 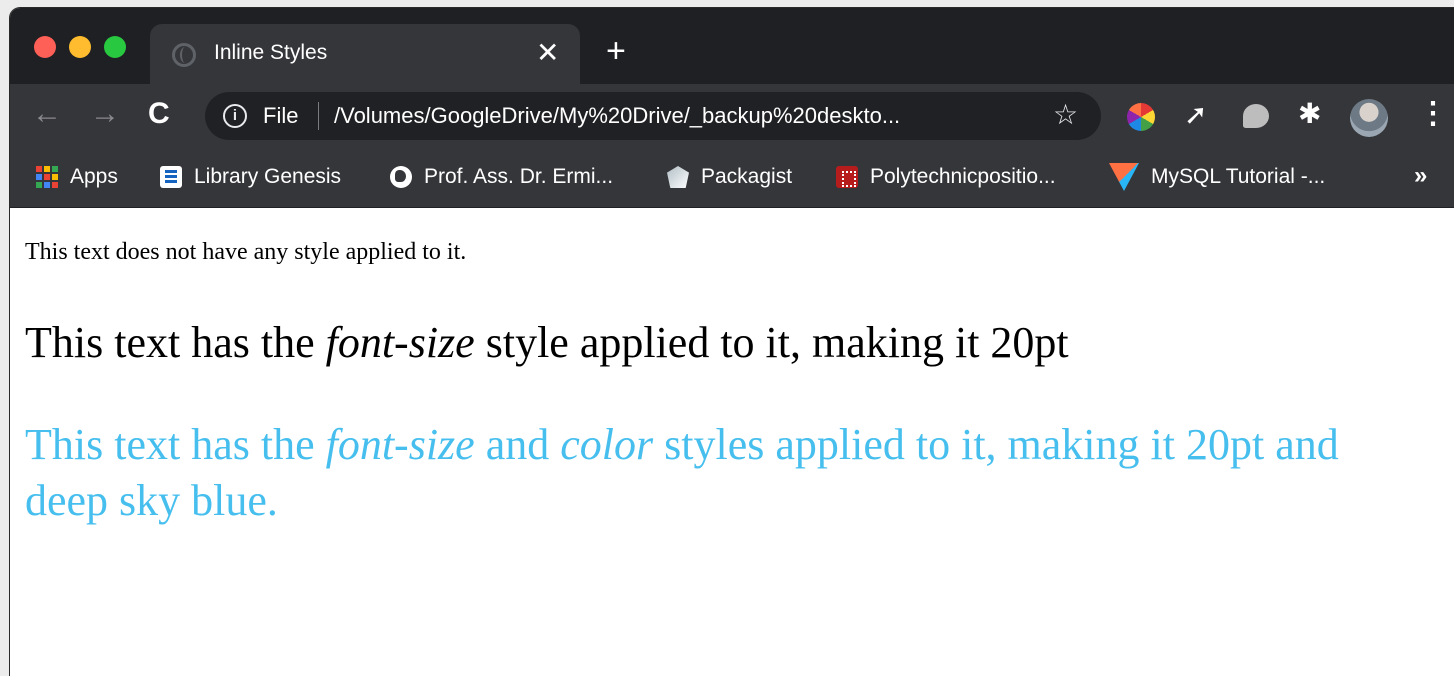 I want to click on minimize-window-button, so click(x=80, y=47).